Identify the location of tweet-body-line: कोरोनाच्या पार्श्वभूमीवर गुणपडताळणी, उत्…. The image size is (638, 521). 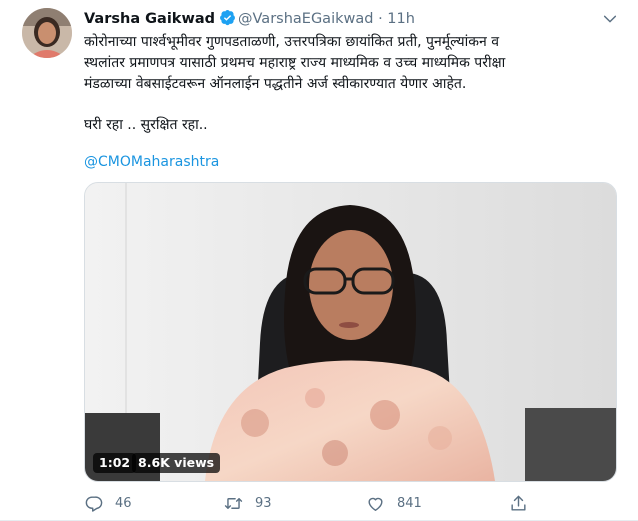
(291, 42).